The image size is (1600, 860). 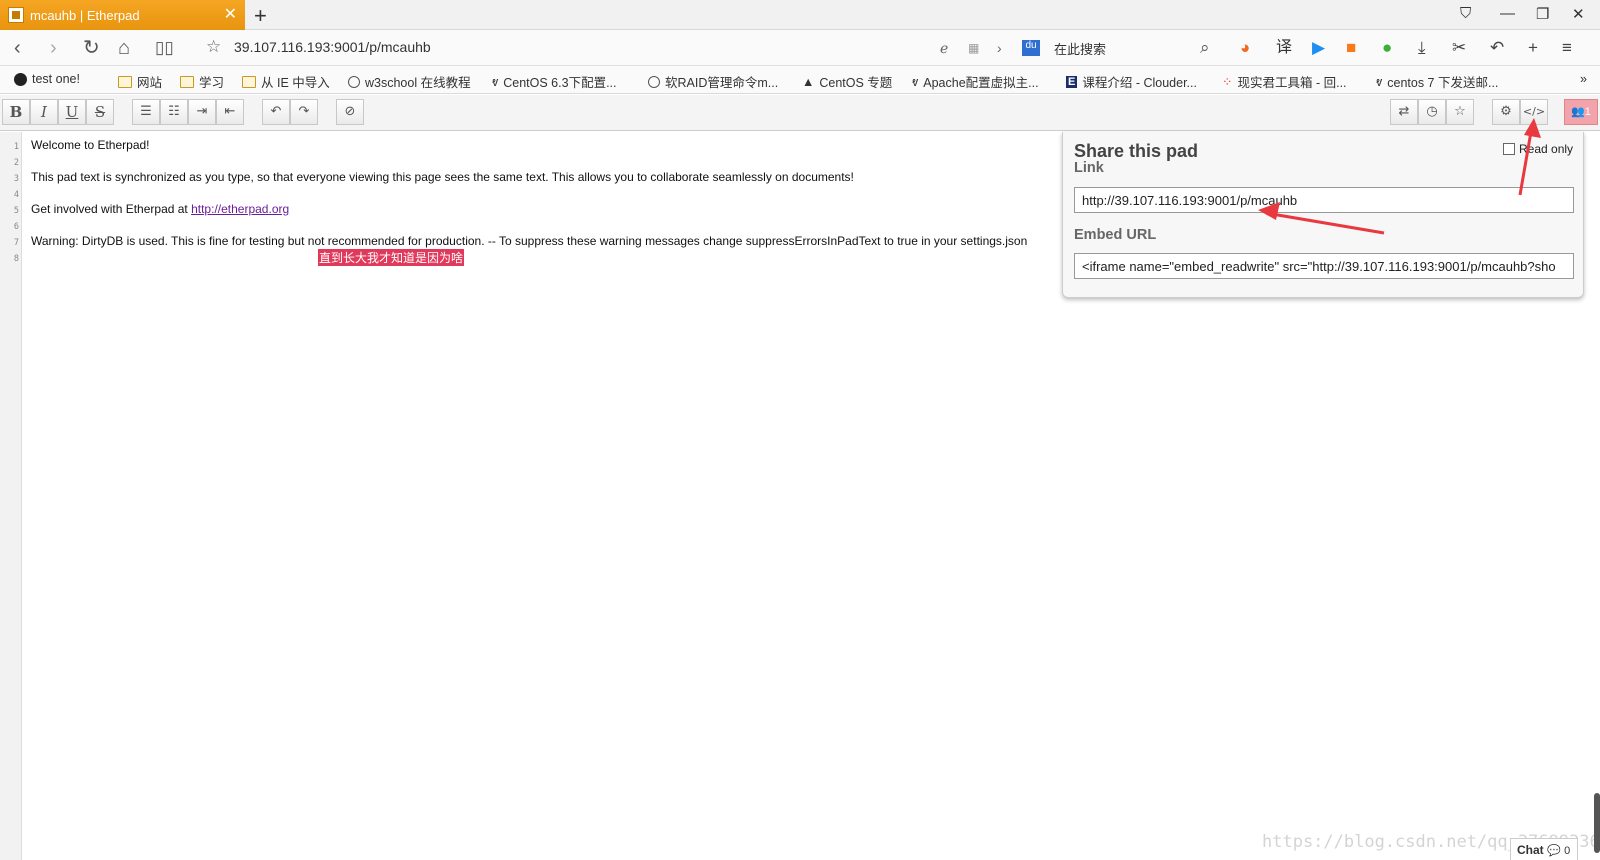 I want to click on outdent-icon: ⇤, so click(x=230, y=112).